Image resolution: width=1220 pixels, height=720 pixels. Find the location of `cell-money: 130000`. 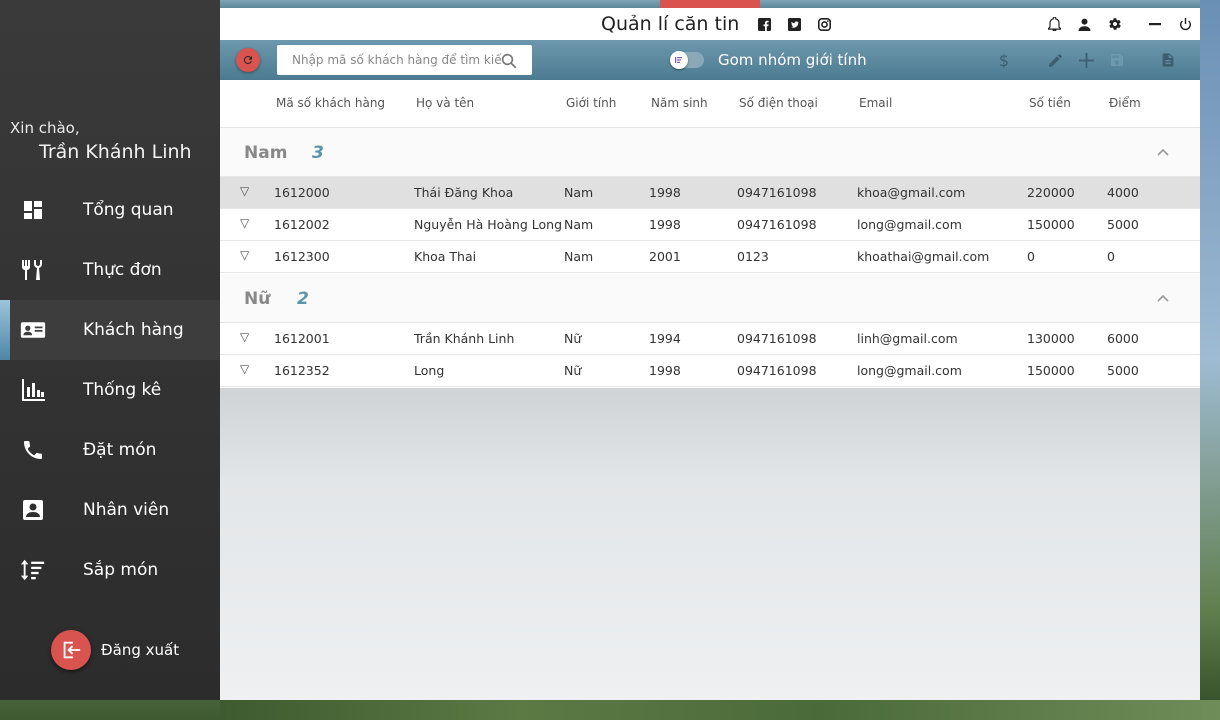

cell-money: 130000 is located at coordinates (1051, 338).